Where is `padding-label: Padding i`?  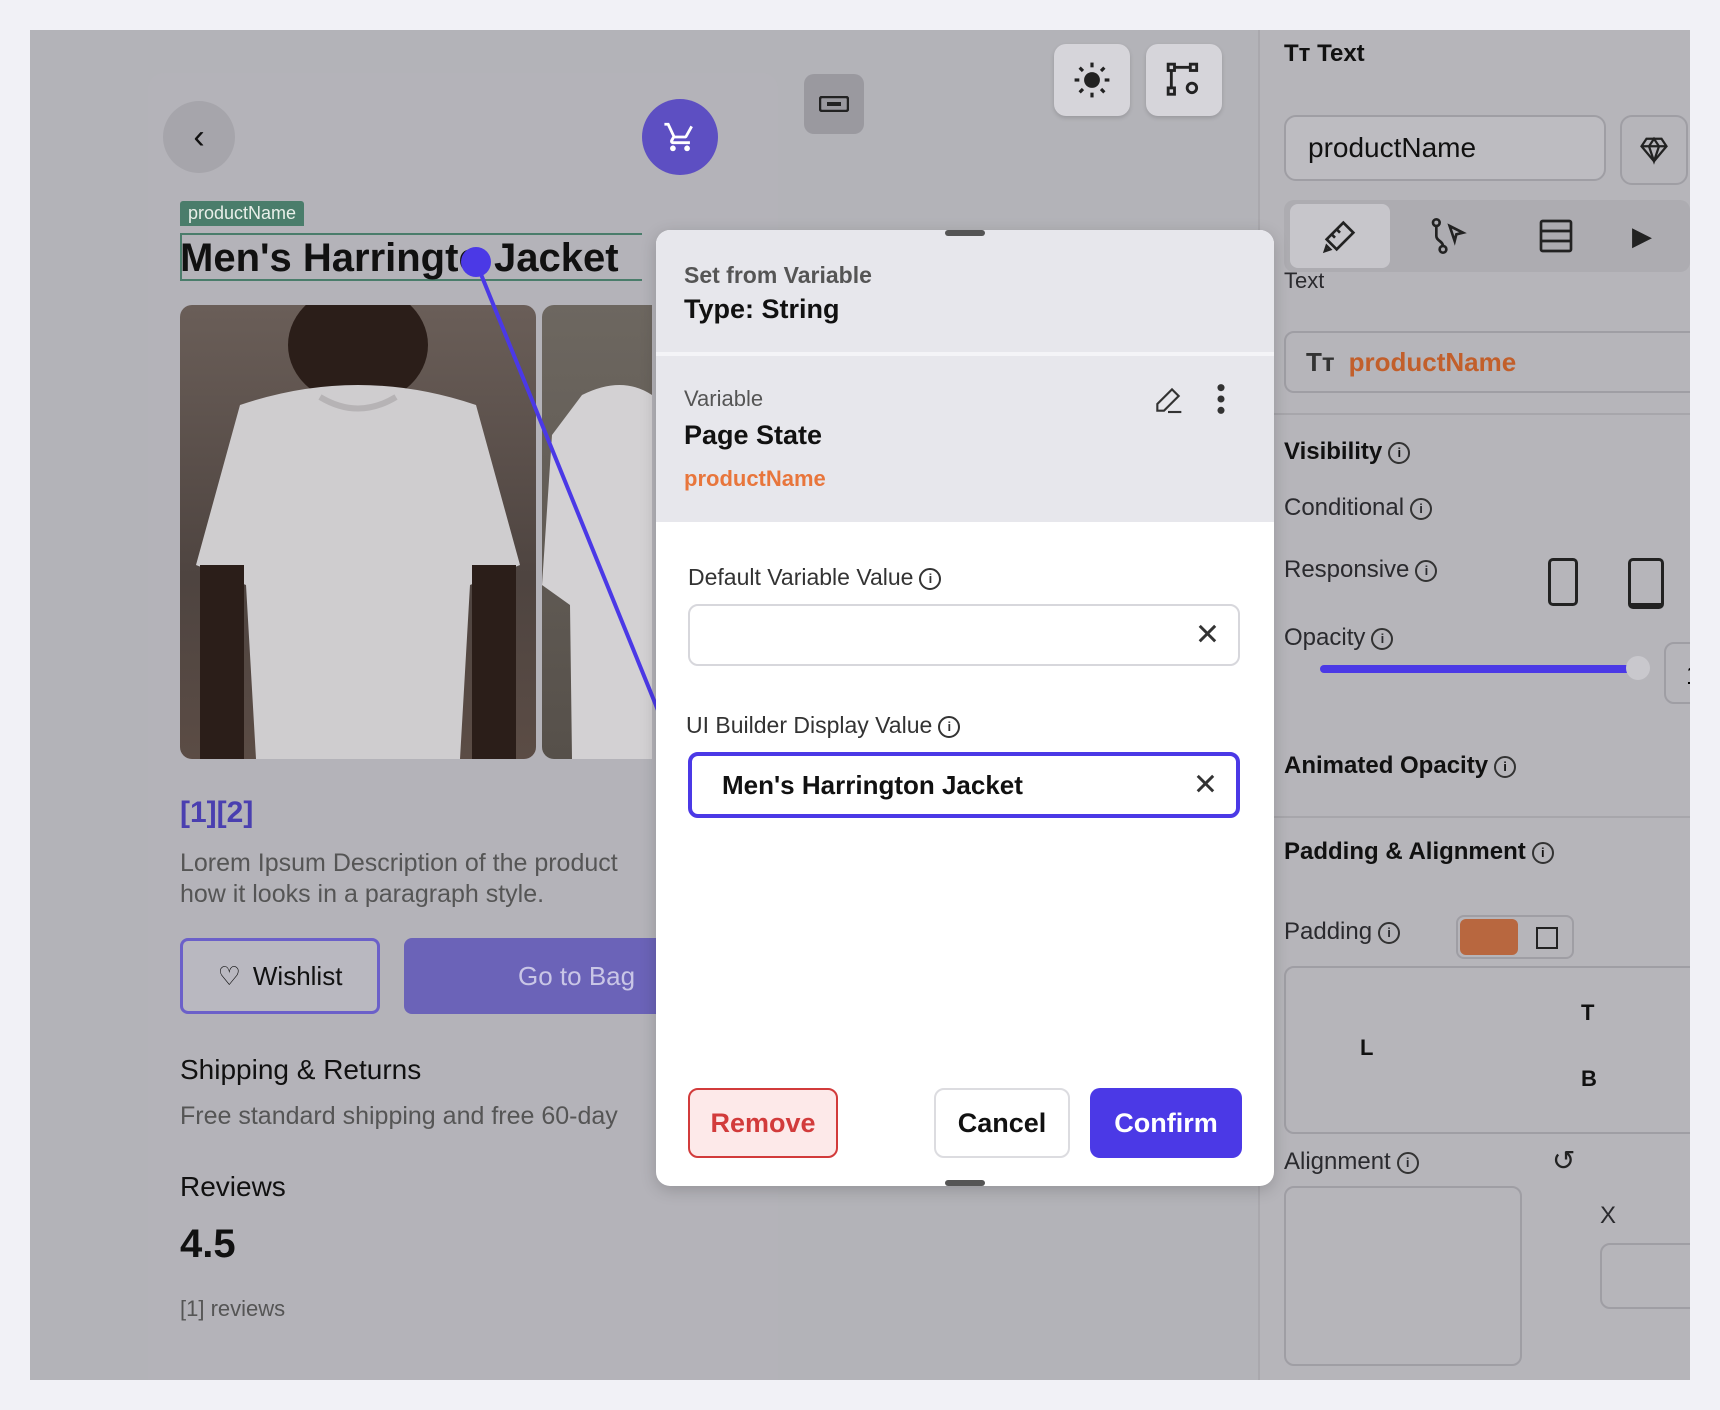 padding-label: Padding i is located at coordinates (1342, 932).